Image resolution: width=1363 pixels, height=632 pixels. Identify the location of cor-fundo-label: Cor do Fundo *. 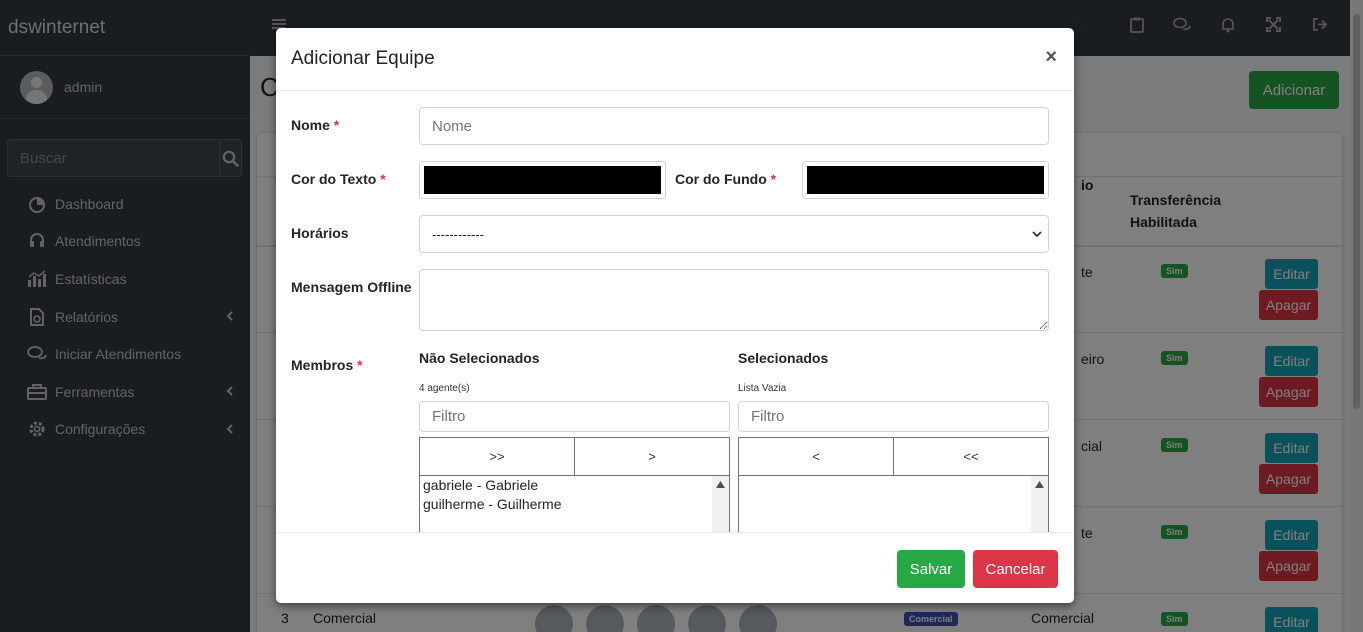
(725, 179).